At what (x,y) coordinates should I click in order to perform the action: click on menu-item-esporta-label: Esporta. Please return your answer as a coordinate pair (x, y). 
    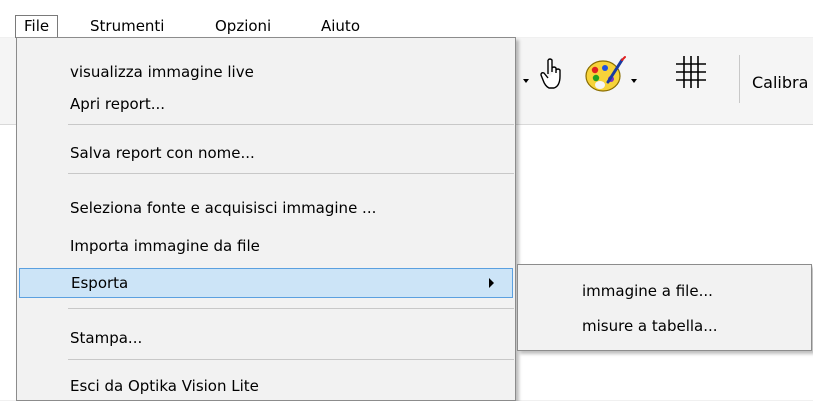
    Looking at the image, I should click on (100, 283).